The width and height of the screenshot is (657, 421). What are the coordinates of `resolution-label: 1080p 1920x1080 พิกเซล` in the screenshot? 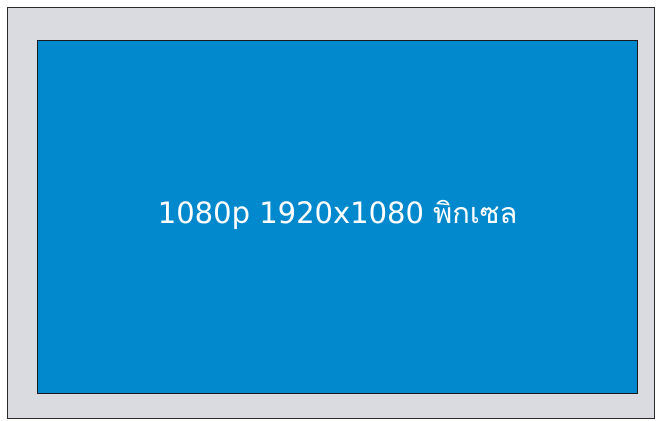 It's located at (337, 213).